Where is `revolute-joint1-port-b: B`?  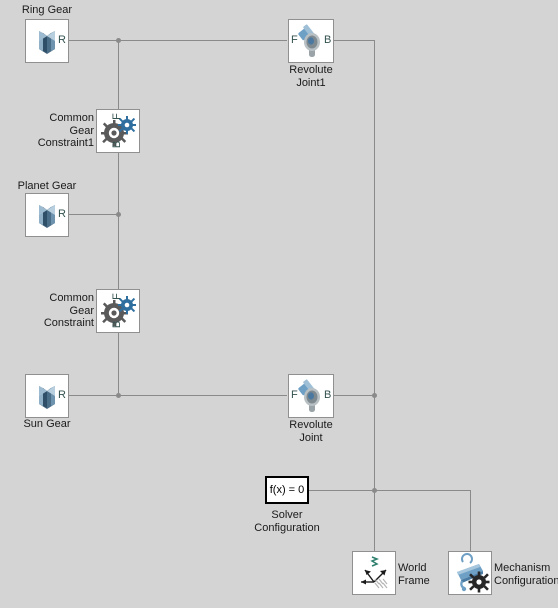 revolute-joint1-port-b: B is located at coordinates (327, 40).